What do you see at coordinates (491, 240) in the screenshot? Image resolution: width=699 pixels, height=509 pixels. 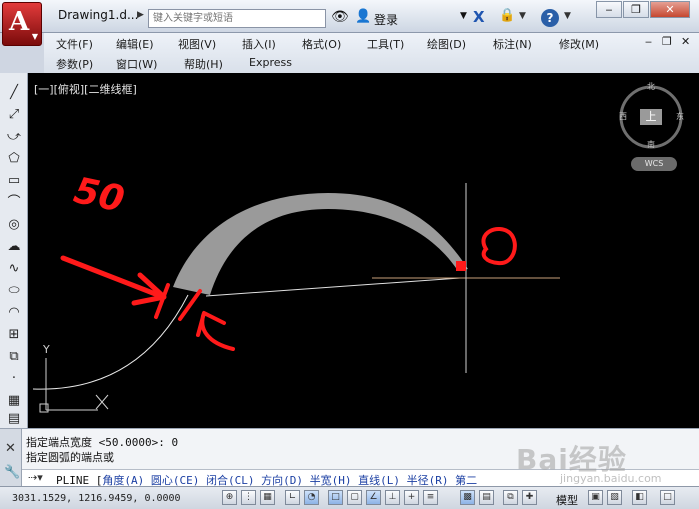 I see `handwritten-0-annotation: 0` at bounding box center [491, 240].